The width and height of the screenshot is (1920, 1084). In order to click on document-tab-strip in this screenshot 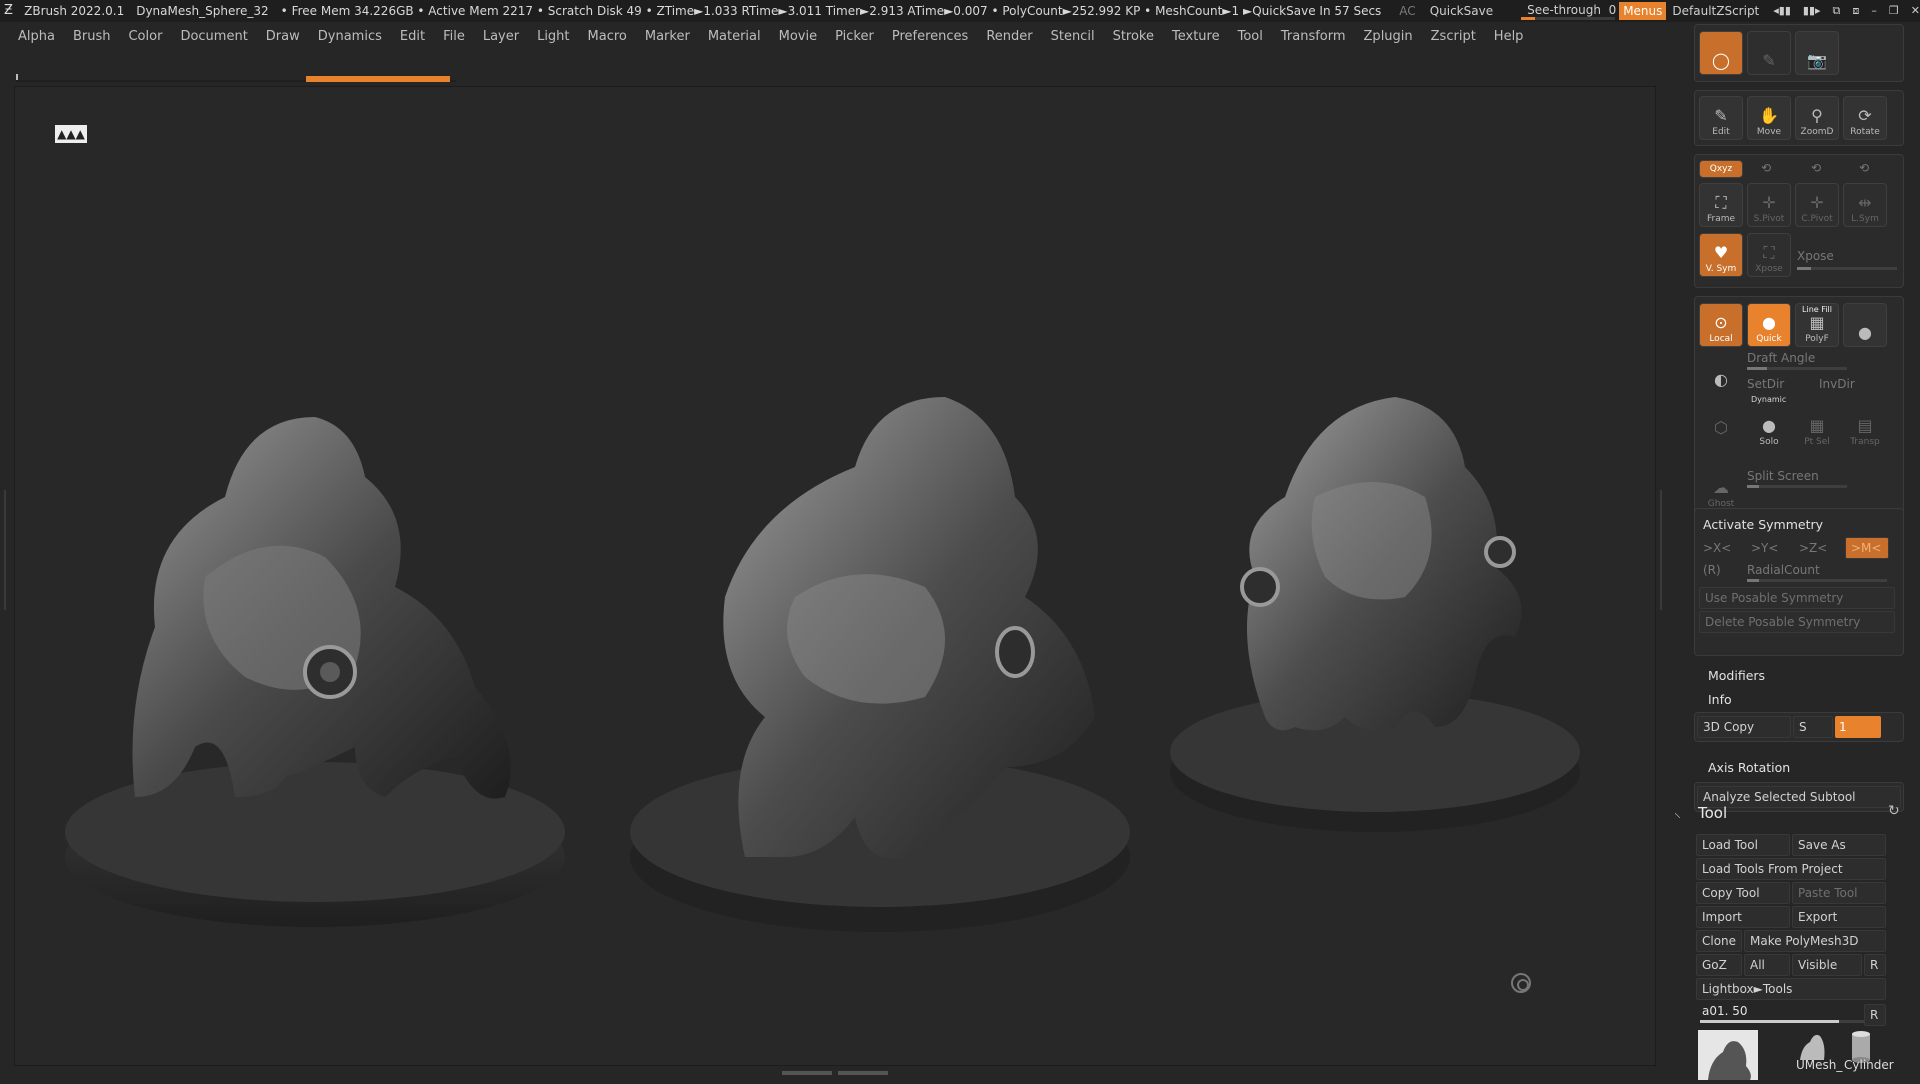, I will do `click(836, 78)`.